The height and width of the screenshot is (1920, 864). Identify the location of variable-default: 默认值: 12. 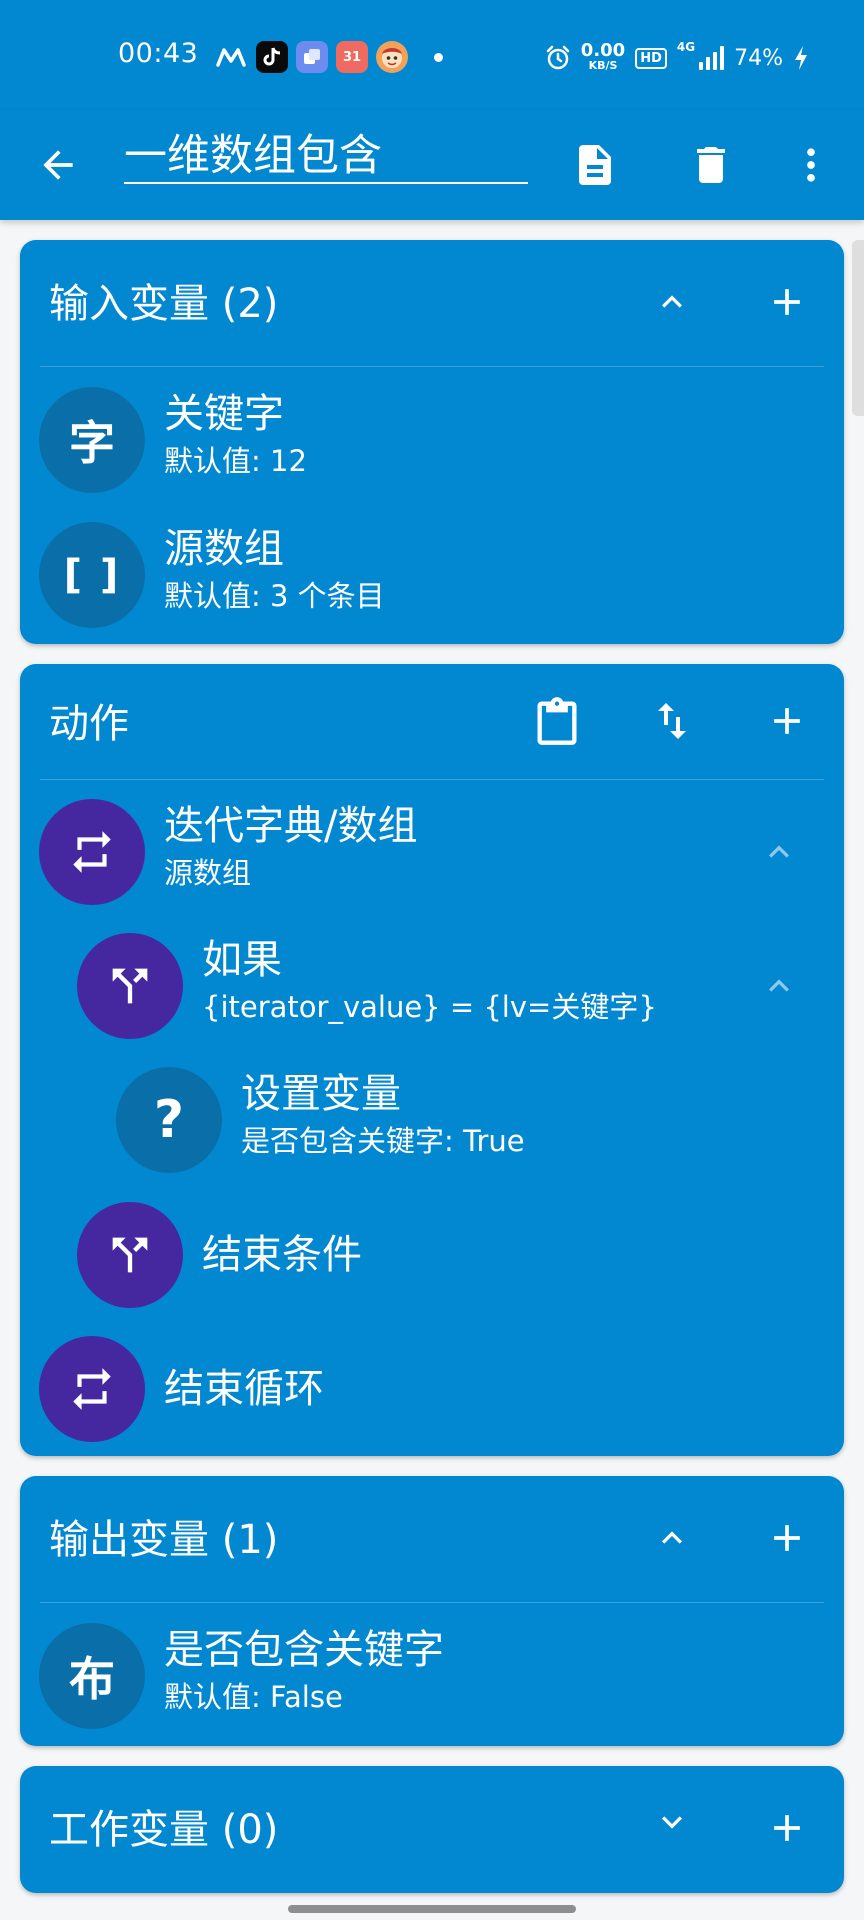
(235, 461).